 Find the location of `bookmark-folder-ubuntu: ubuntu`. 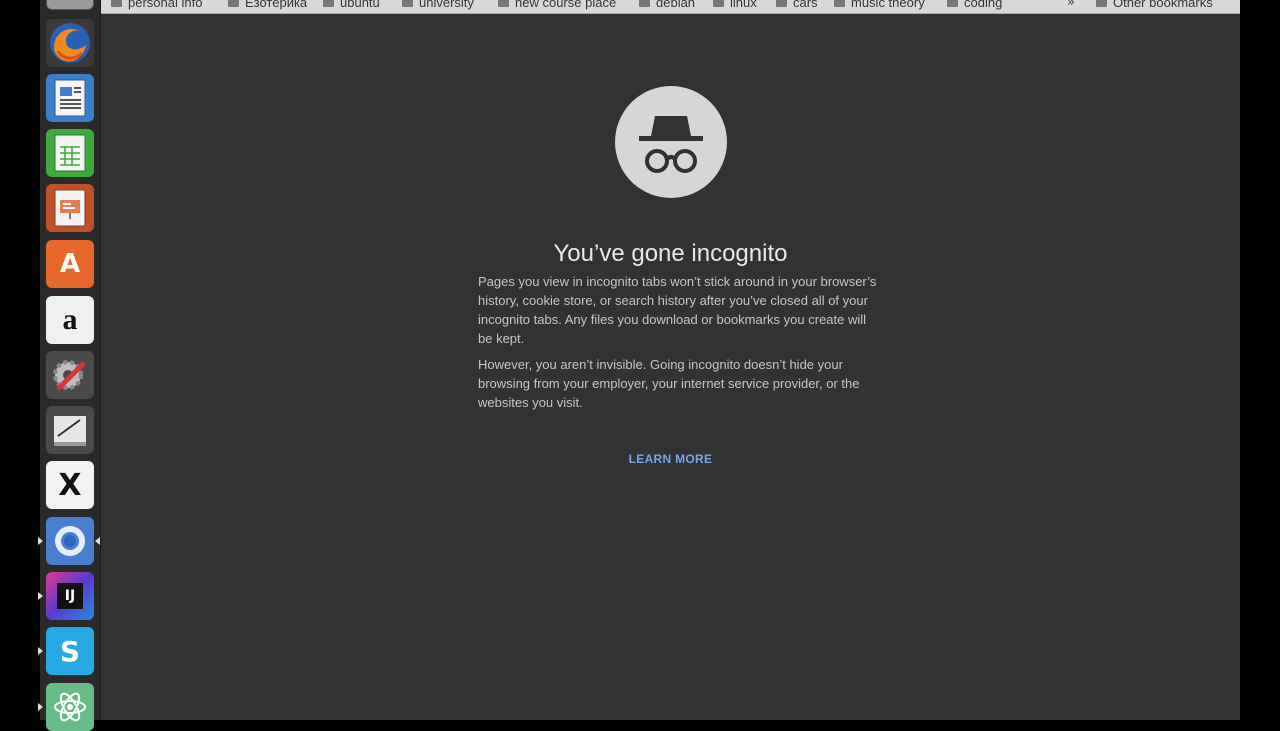

bookmark-folder-ubuntu: ubuntu is located at coordinates (351, 5).